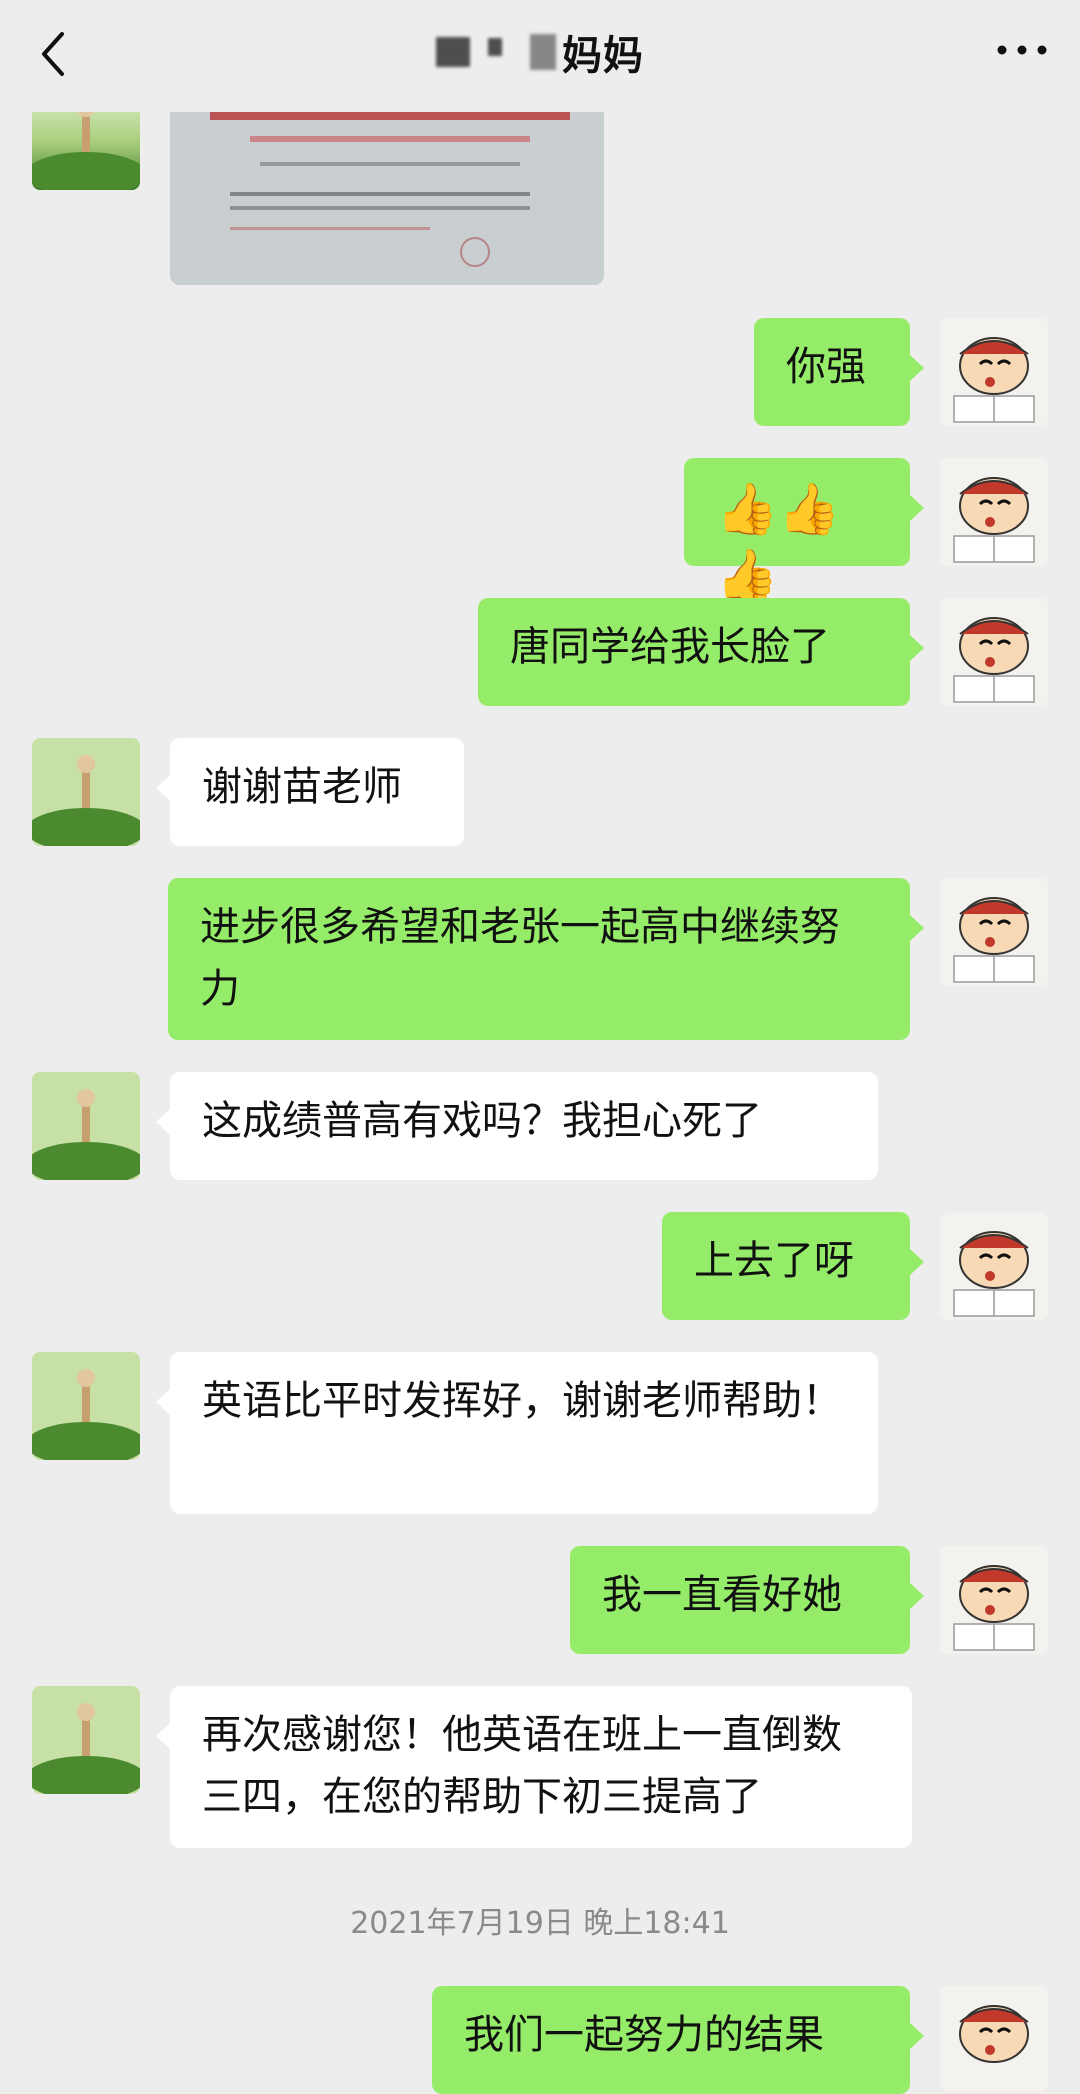 Image resolution: width=1080 pixels, height=2094 pixels. Describe the element at coordinates (540, 1923) in the screenshot. I see `message-timestamp: 2021年7月19日 晚上18:41` at that location.